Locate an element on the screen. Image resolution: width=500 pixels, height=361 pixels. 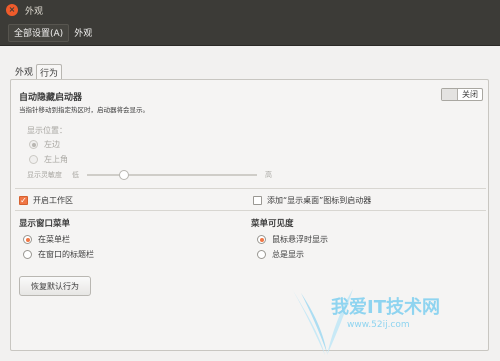
switch-knob is located at coordinates (450, 94).